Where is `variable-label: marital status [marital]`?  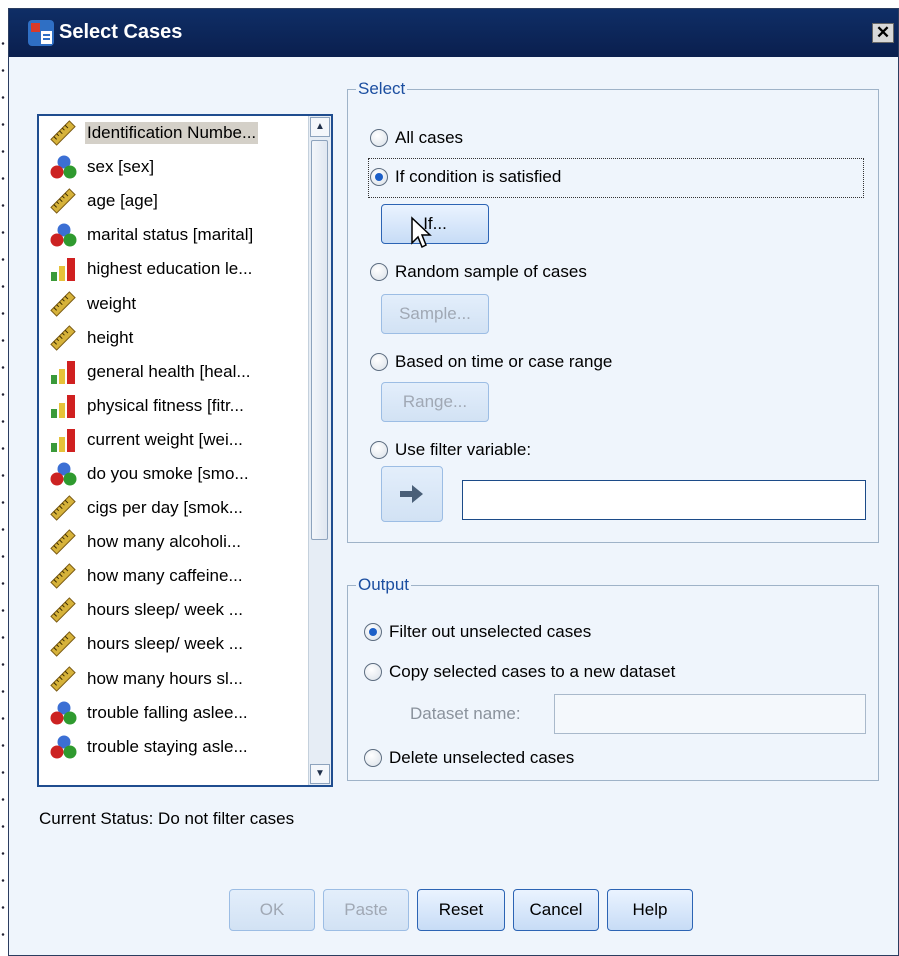 variable-label: marital status [marital] is located at coordinates (170, 235).